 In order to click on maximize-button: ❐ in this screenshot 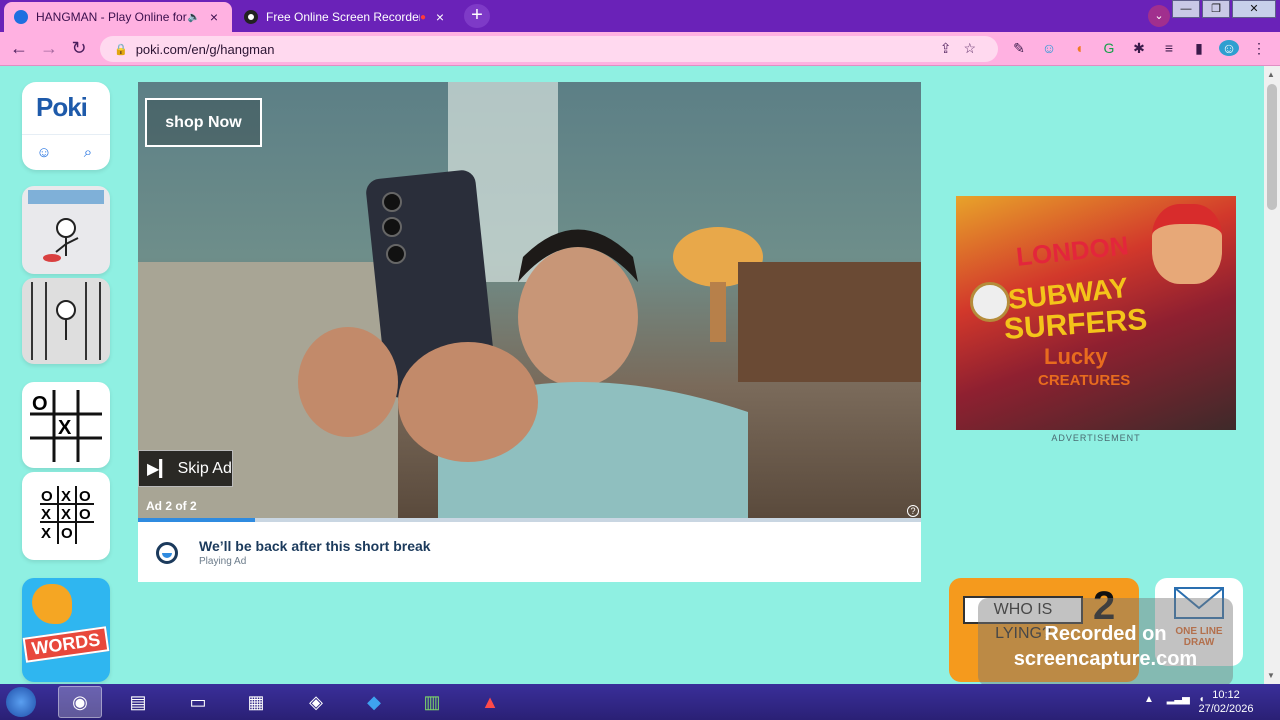, I will do `click(1216, 9)`.